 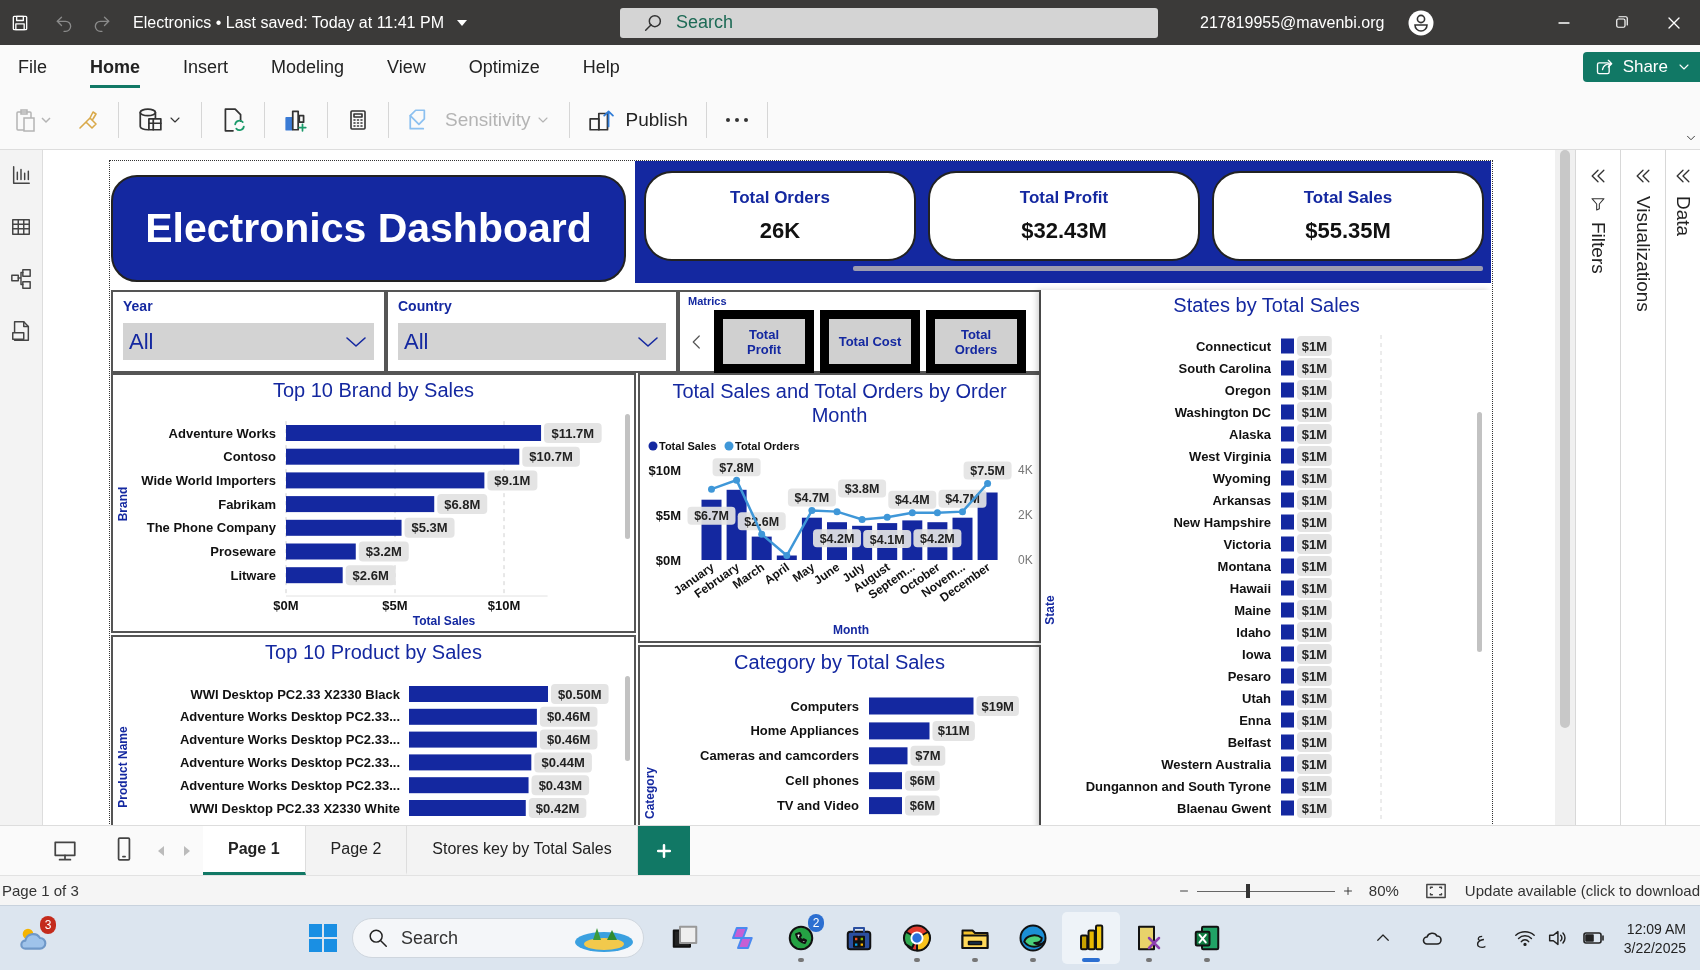 What do you see at coordinates (1207, 938) in the screenshot?
I see `spreadsheet-icon` at bounding box center [1207, 938].